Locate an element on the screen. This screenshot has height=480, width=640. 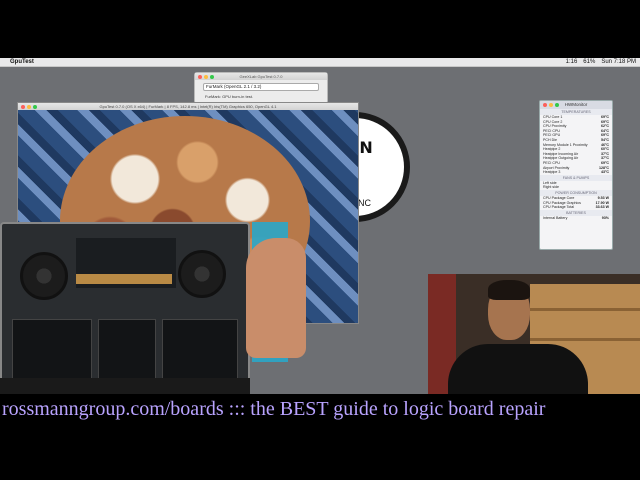
battery-row: Internal Battery 93% is located at coordinates (576, 218).